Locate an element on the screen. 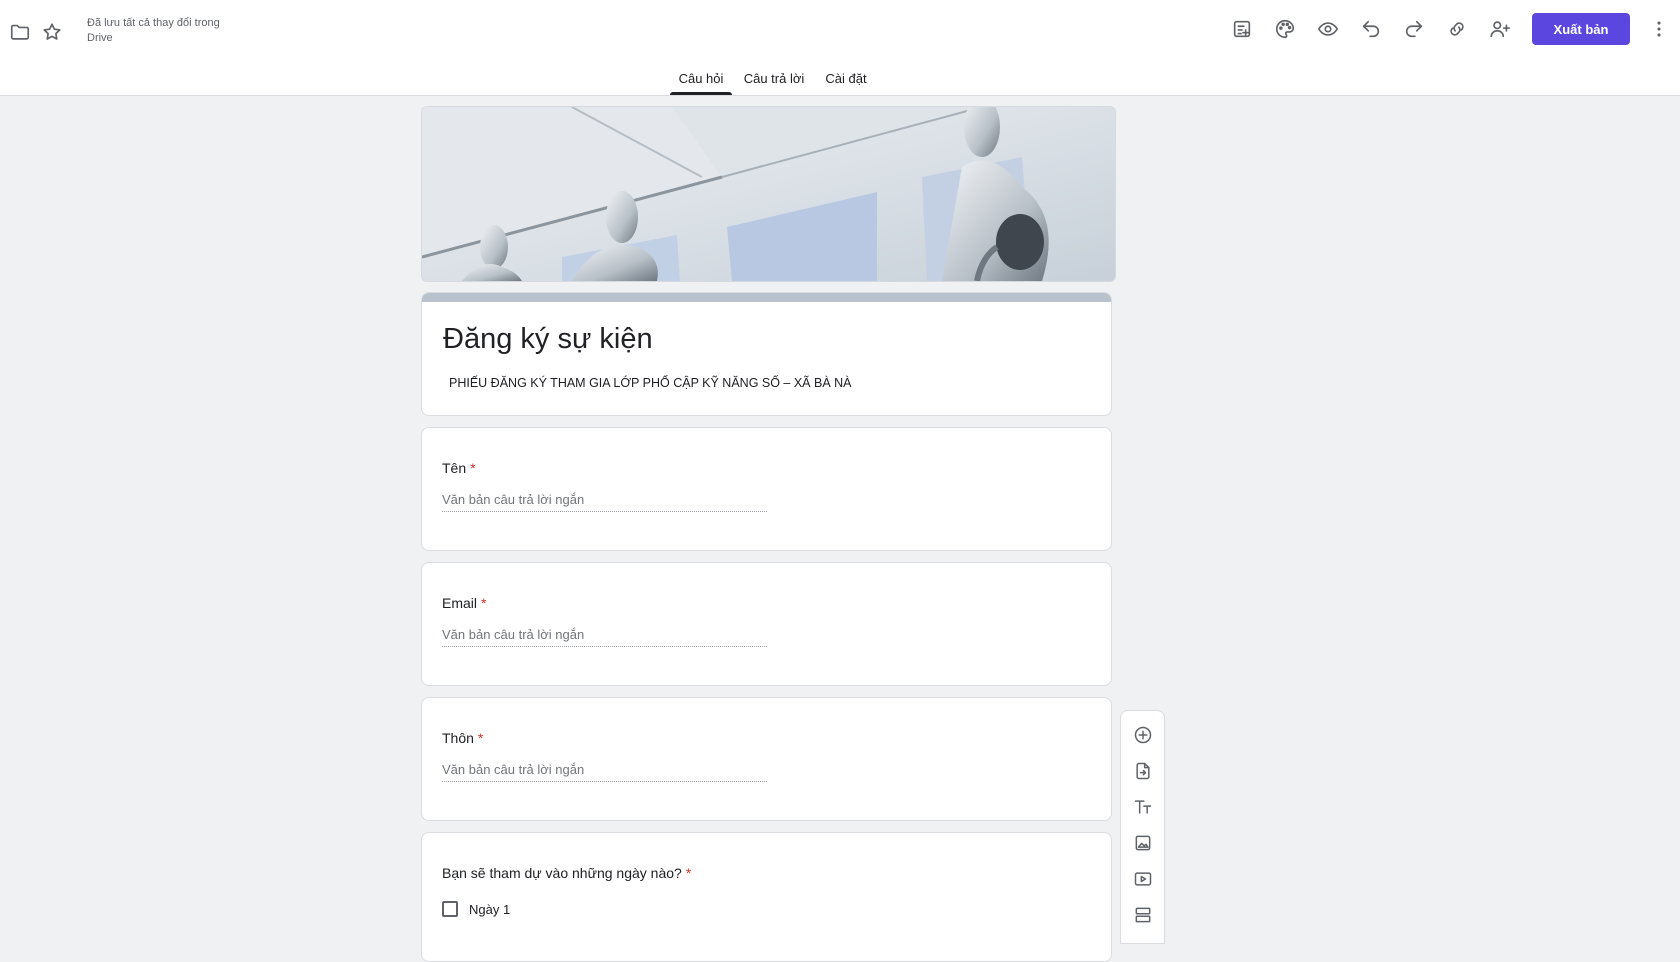 The width and height of the screenshot is (1680, 962). question-title: Tên is located at coordinates (454, 468).